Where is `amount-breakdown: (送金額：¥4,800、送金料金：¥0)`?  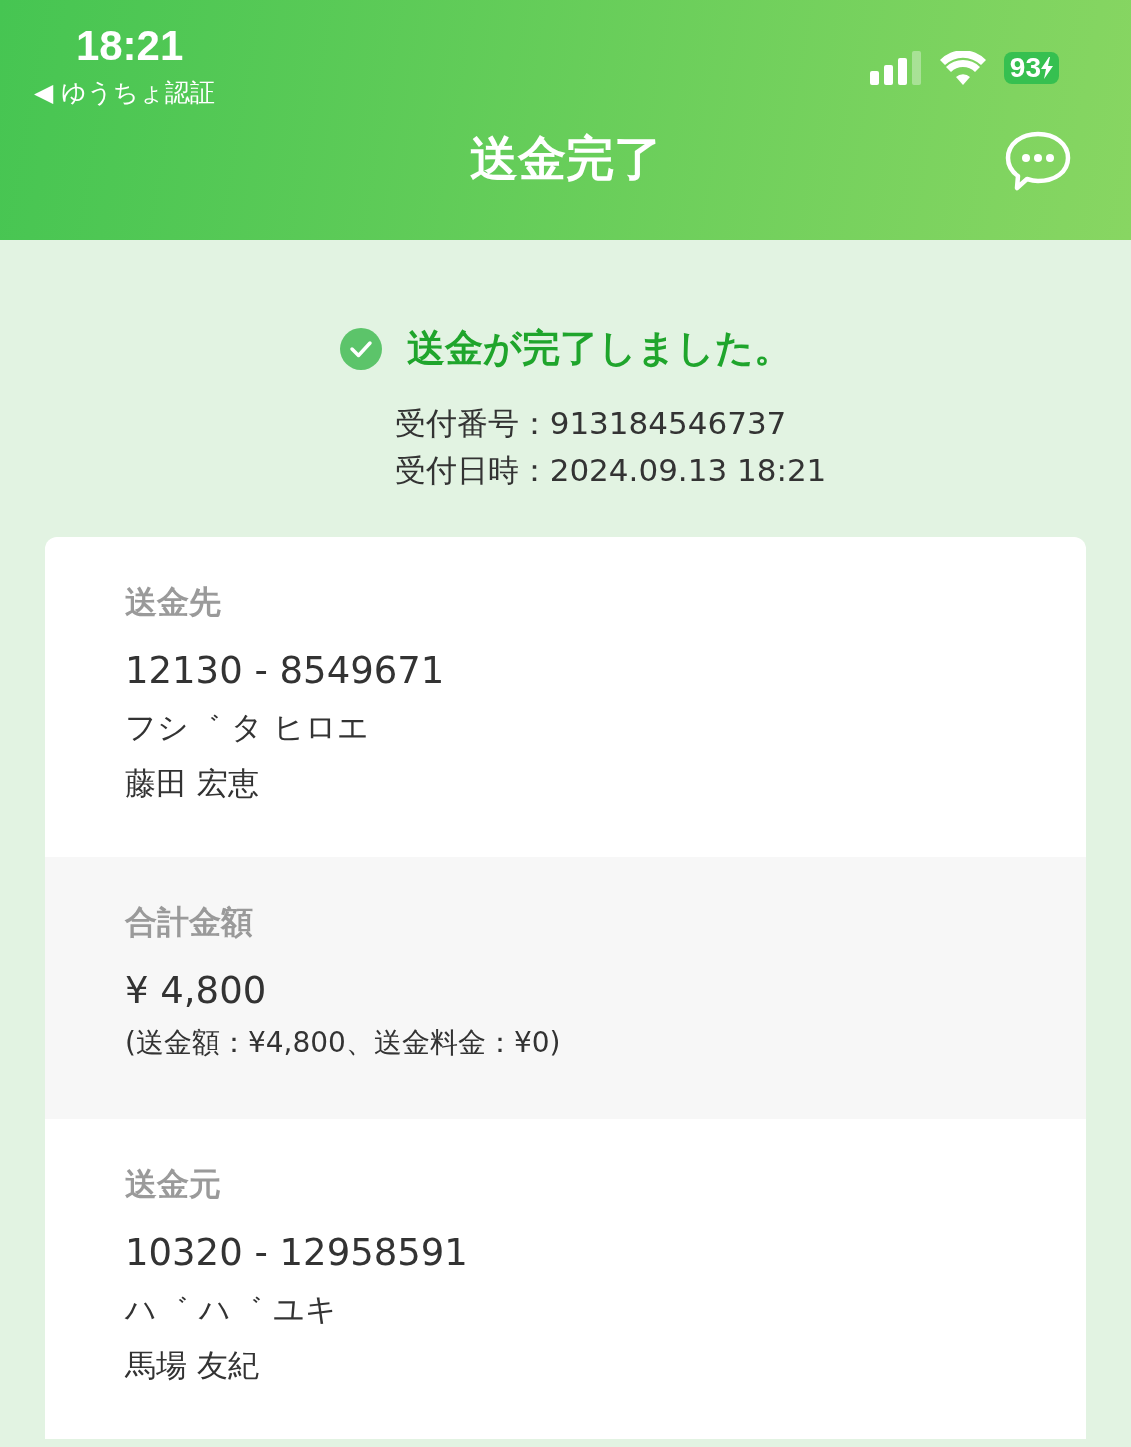 amount-breakdown: (送金額：¥4,800、送金料金：¥0) is located at coordinates (343, 1043).